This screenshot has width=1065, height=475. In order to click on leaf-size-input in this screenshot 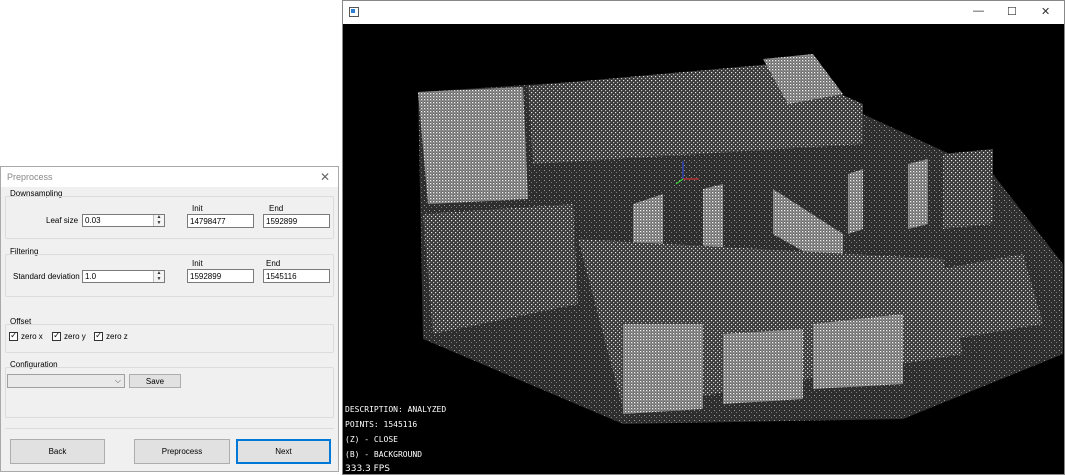, I will do `click(118, 220)`.